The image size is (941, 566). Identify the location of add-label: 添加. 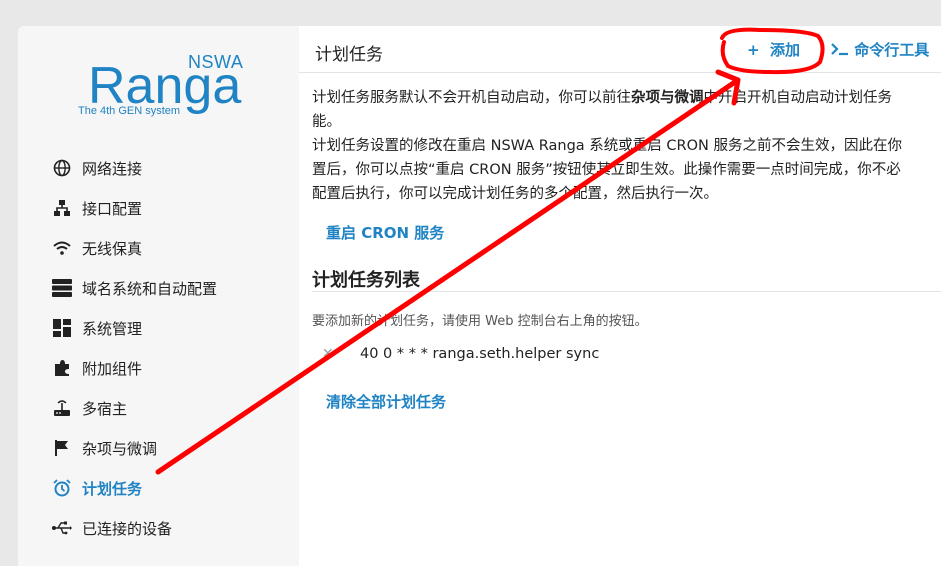
(785, 50).